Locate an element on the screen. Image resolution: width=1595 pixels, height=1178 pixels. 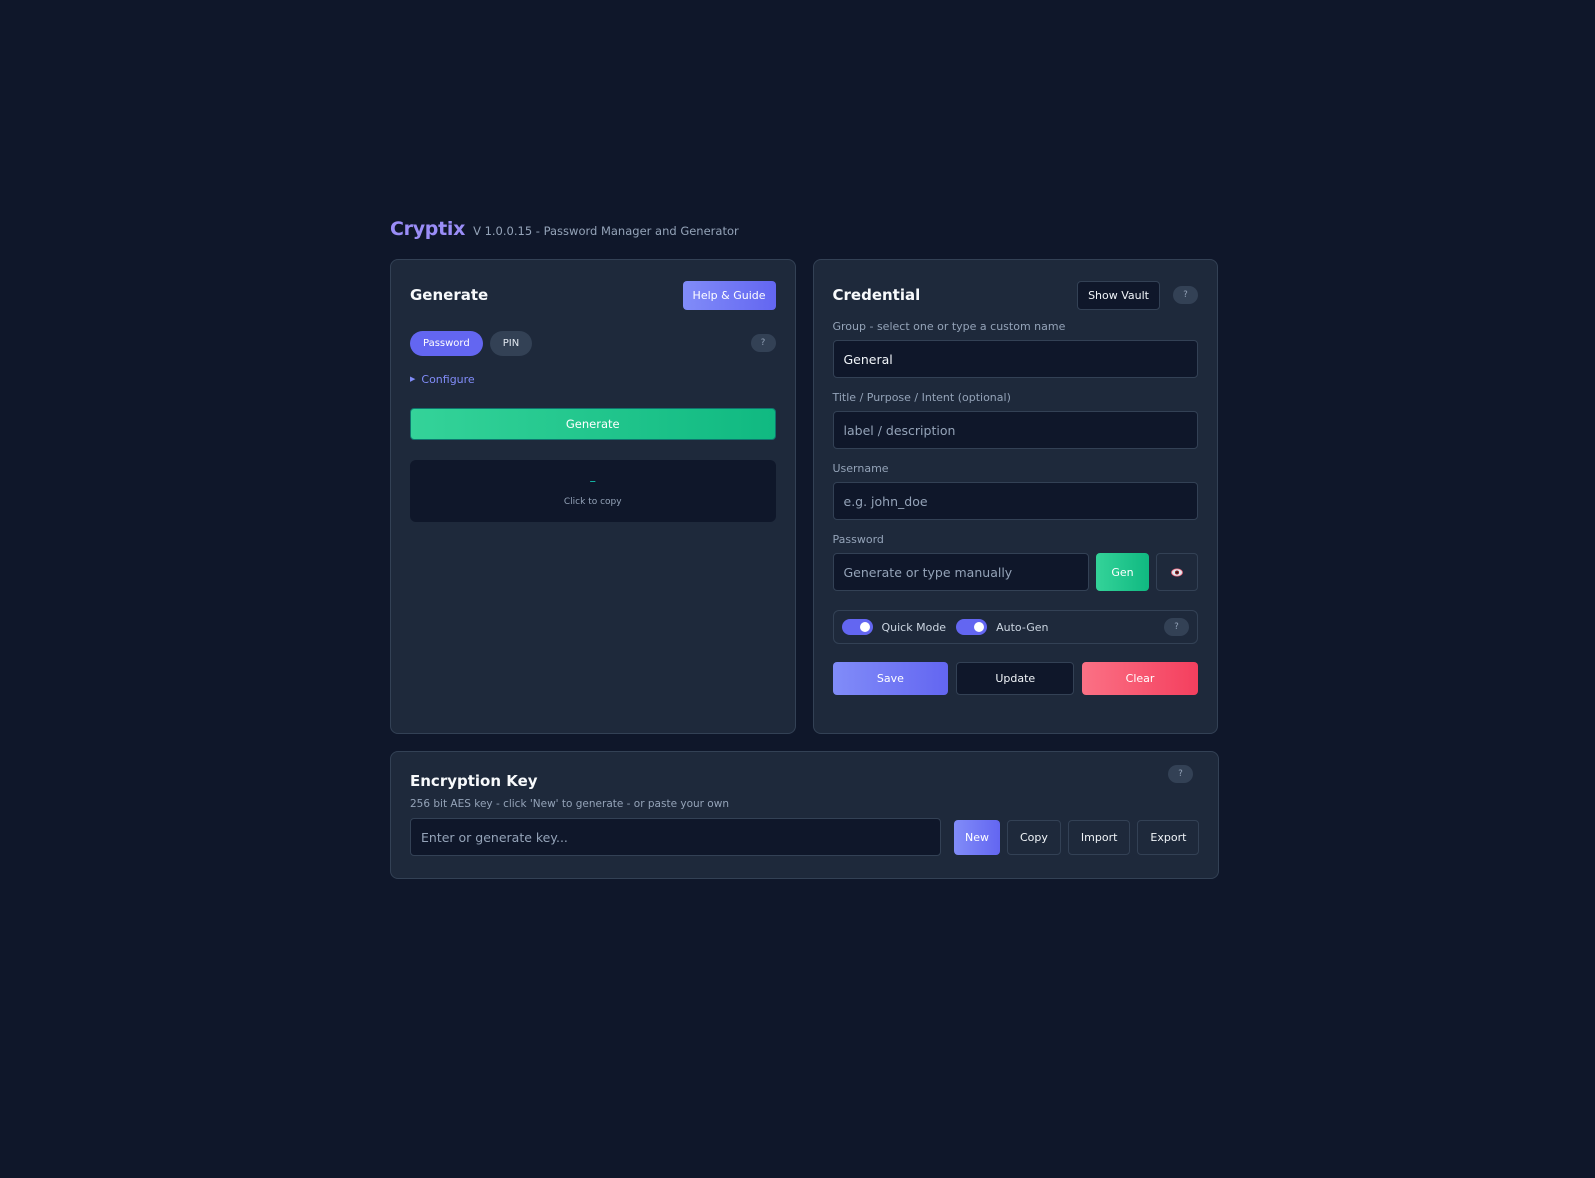
group-label: Group - select one or type a custom name is located at coordinates (949, 326).